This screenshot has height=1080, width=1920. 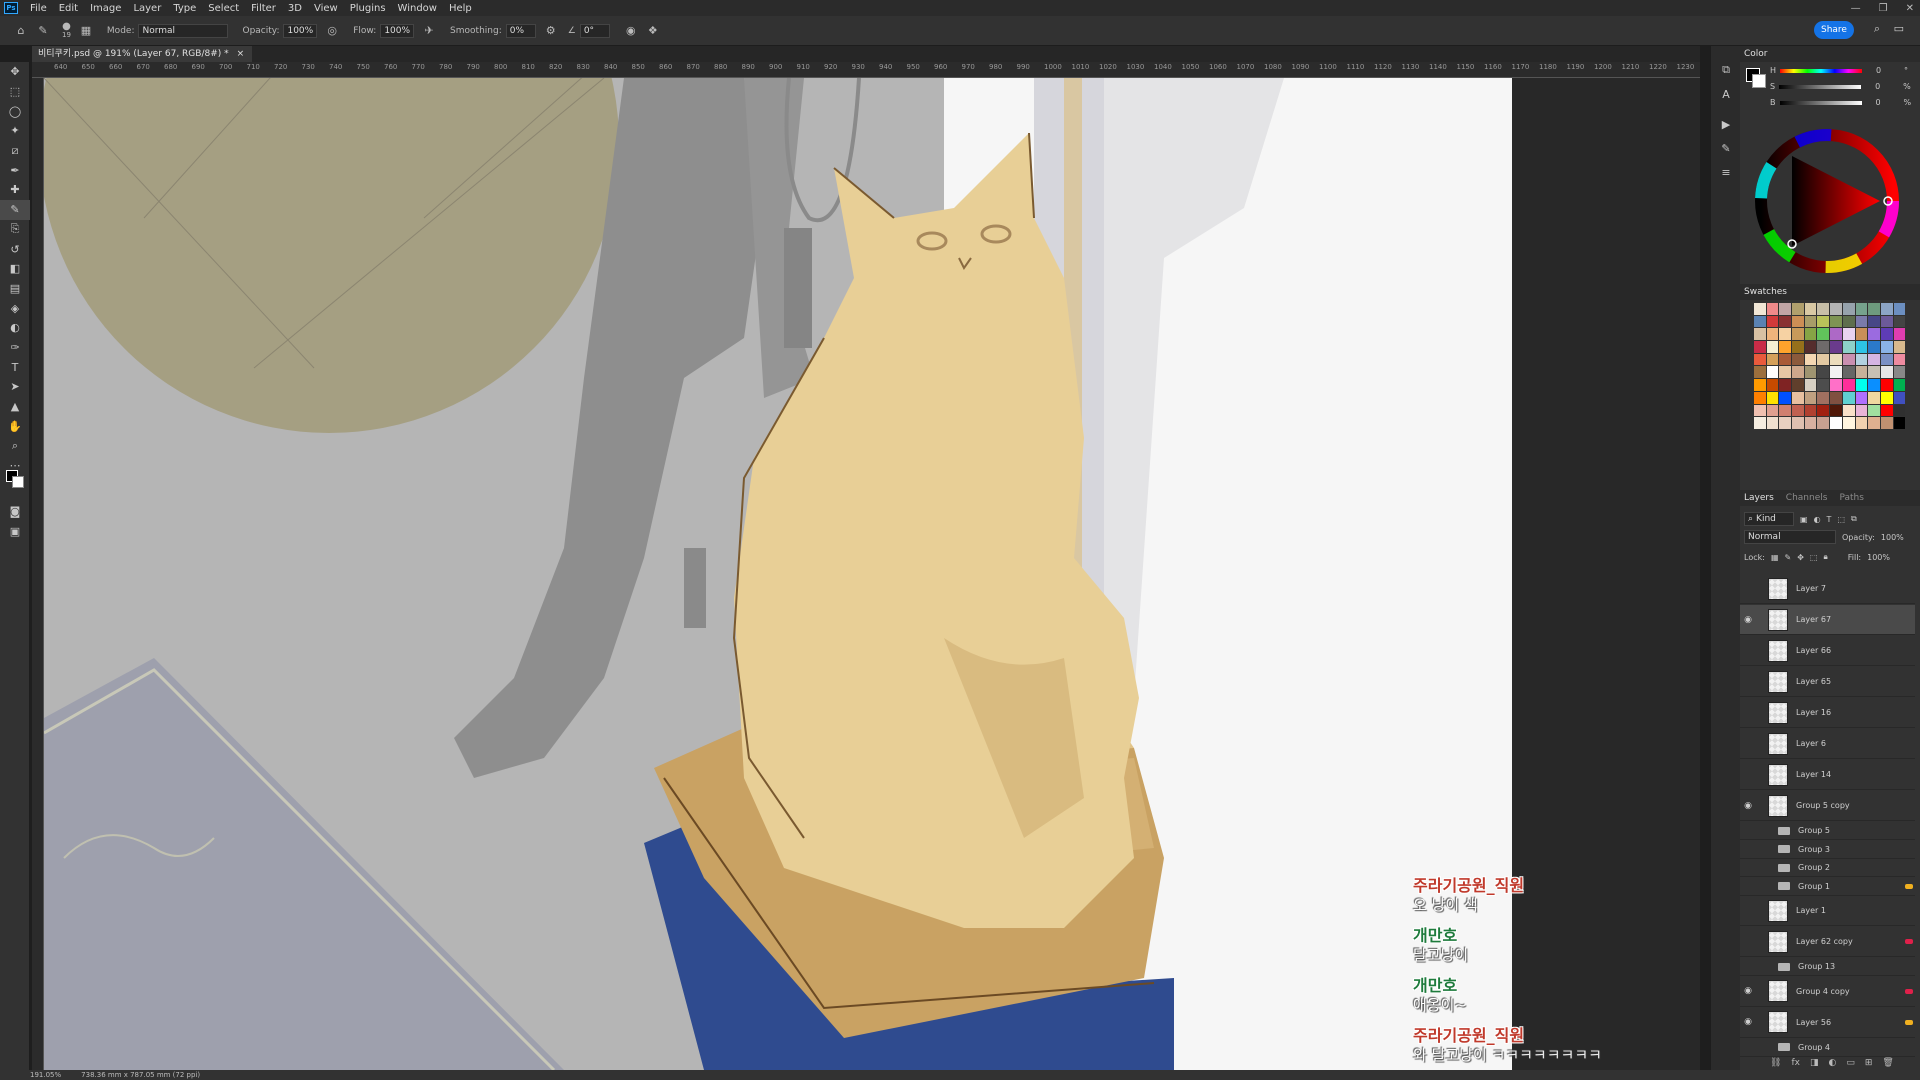 What do you see at coordinates (1827, 806) in the screenshot?
I see `layer-row: ◉ Group 5 copy` at bounding box center [1827, 806].